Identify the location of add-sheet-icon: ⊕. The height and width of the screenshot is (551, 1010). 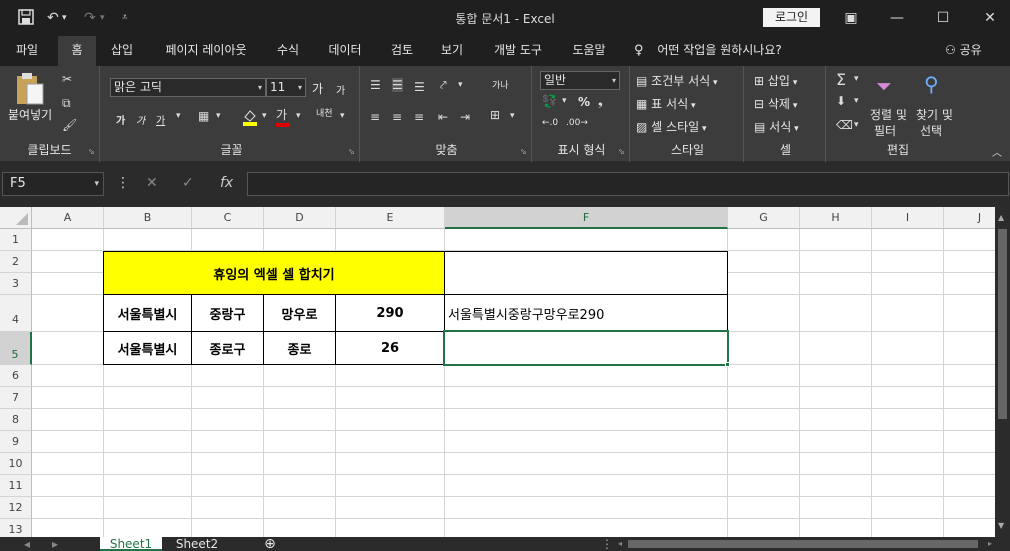
(270, 544).